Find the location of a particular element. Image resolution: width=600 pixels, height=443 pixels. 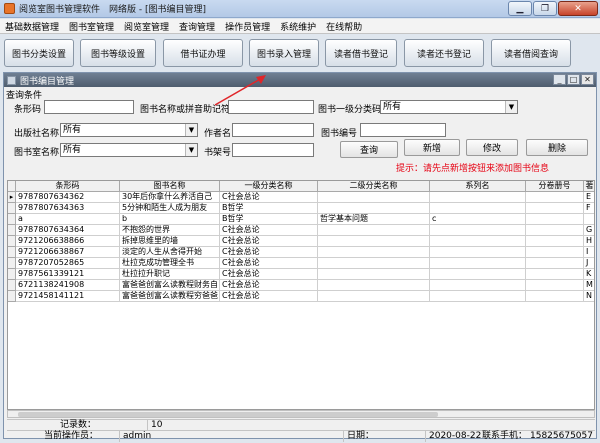

book-level-button: 图书等级设置 is located at coordinates (118, 53).